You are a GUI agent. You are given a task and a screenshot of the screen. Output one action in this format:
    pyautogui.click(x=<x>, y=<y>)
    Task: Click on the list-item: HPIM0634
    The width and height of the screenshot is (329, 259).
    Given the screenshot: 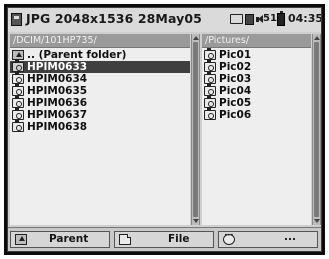 What is the action you would take?
    pyautogui.click(x=100, y=78)
    